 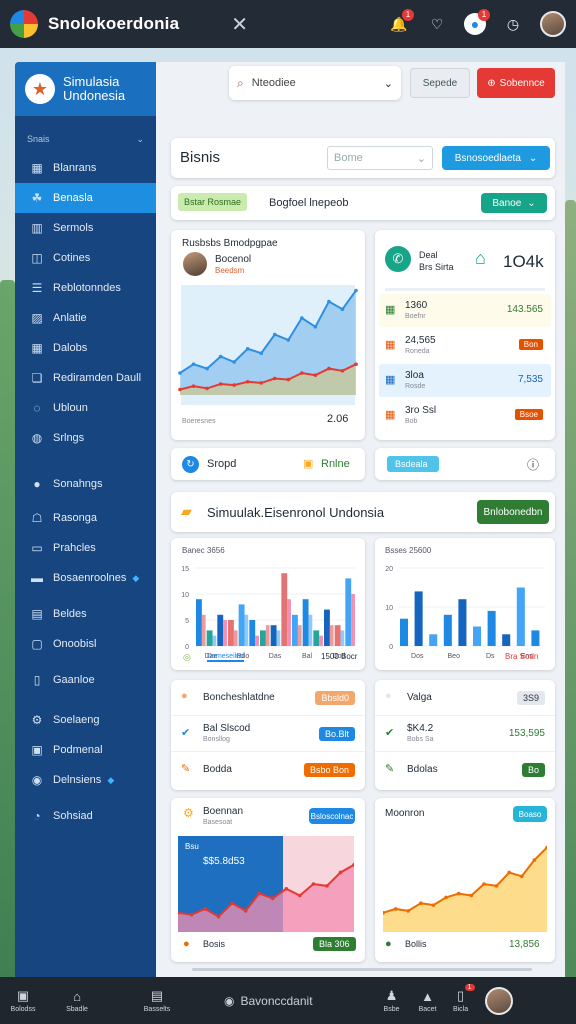 I want to click on sidebar-item-sonahngs: ● Sonahngs, so click(x=85, y=484).